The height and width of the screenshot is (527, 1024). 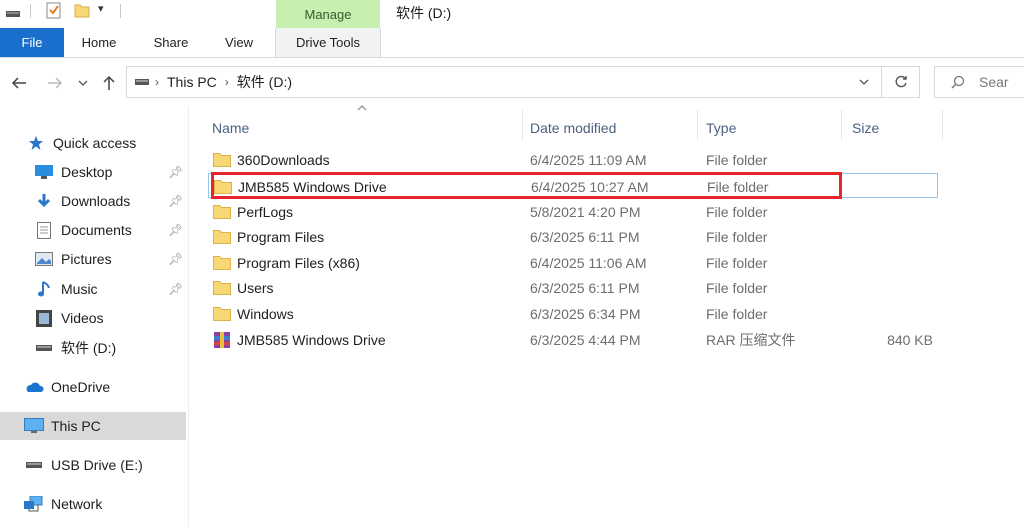 I want to click on sidebar-item-documents: Documents 📌︎, so click(x=93, y=230).